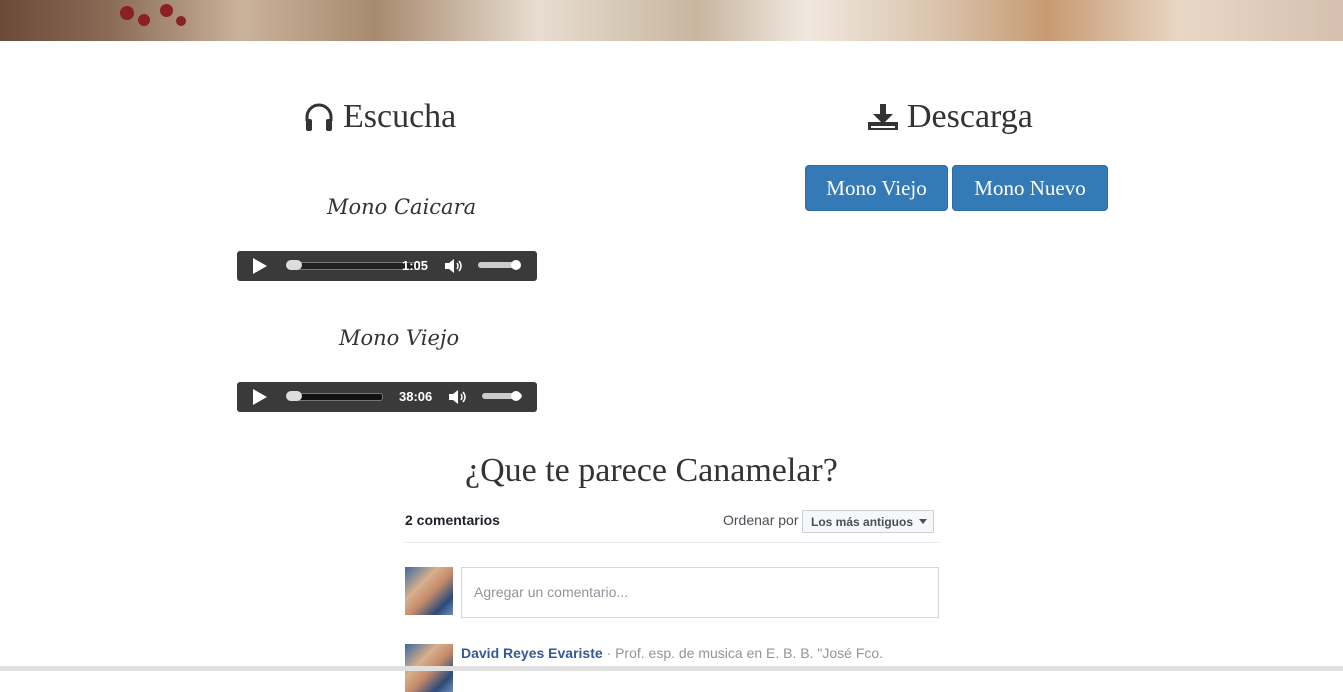  Describe the element at coordinates (970, 116) in the screenshot. I see `download-title: Descarga` at that location.